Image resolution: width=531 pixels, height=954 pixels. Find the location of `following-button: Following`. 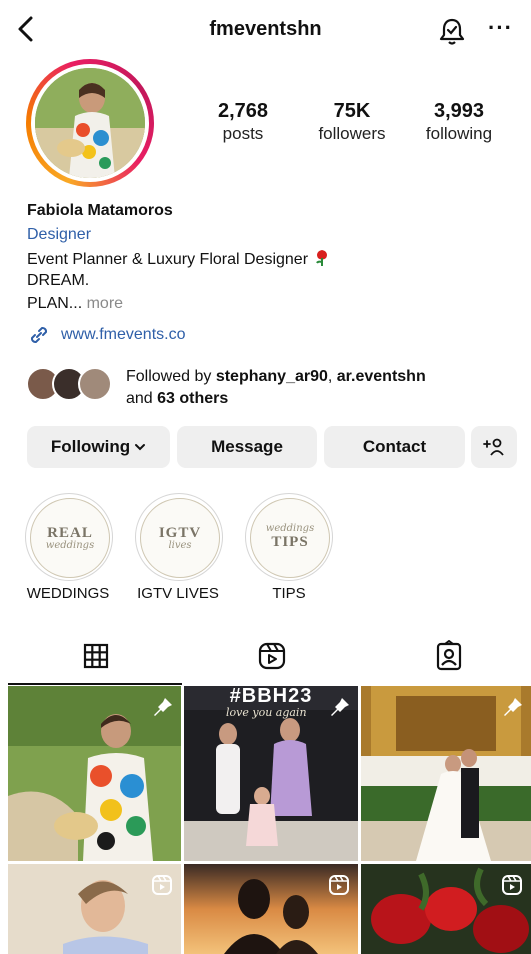

following-button: Following is located at coordinates (98, 447).